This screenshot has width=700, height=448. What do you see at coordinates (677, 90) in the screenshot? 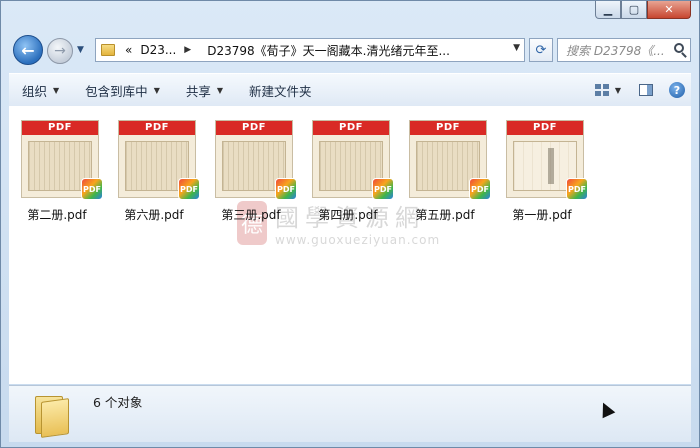
I see `help-icon: ?` at bounding box center [677, 90].